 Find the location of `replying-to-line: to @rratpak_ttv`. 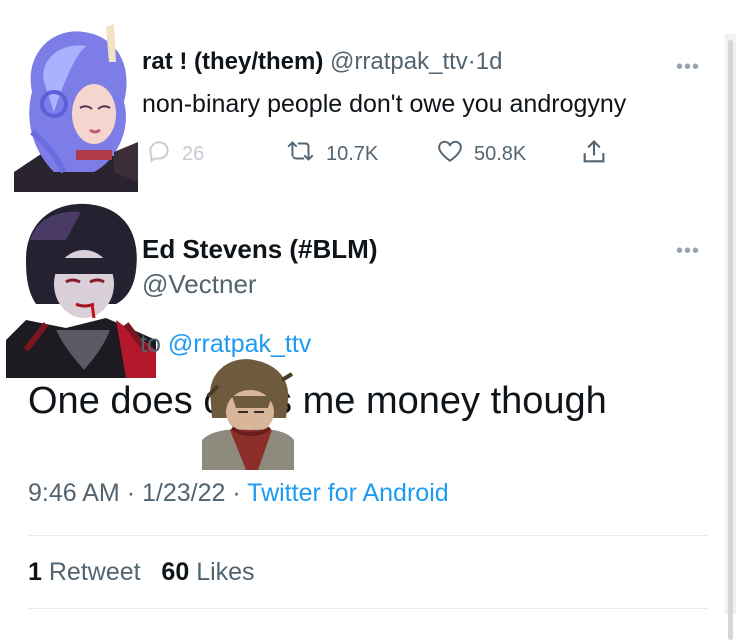

replying-to-line: to @rratpak_ttv is located at coordinates (225, 344).